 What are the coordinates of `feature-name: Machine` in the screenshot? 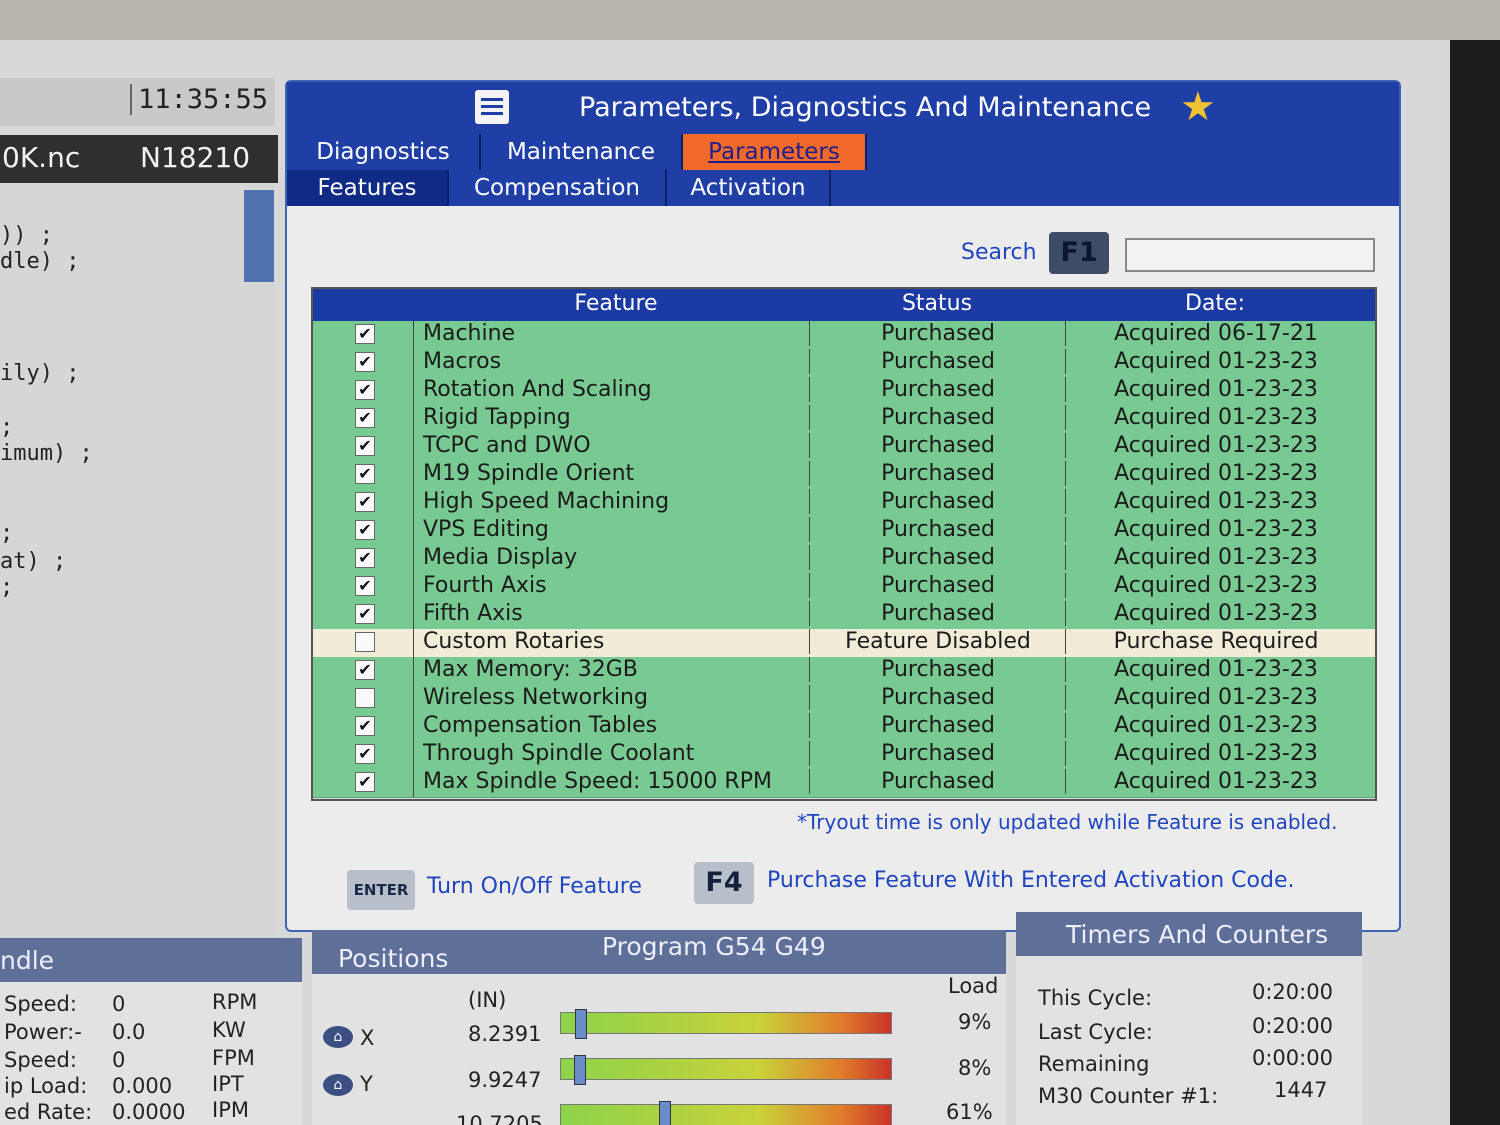 It's located at (469, 333).